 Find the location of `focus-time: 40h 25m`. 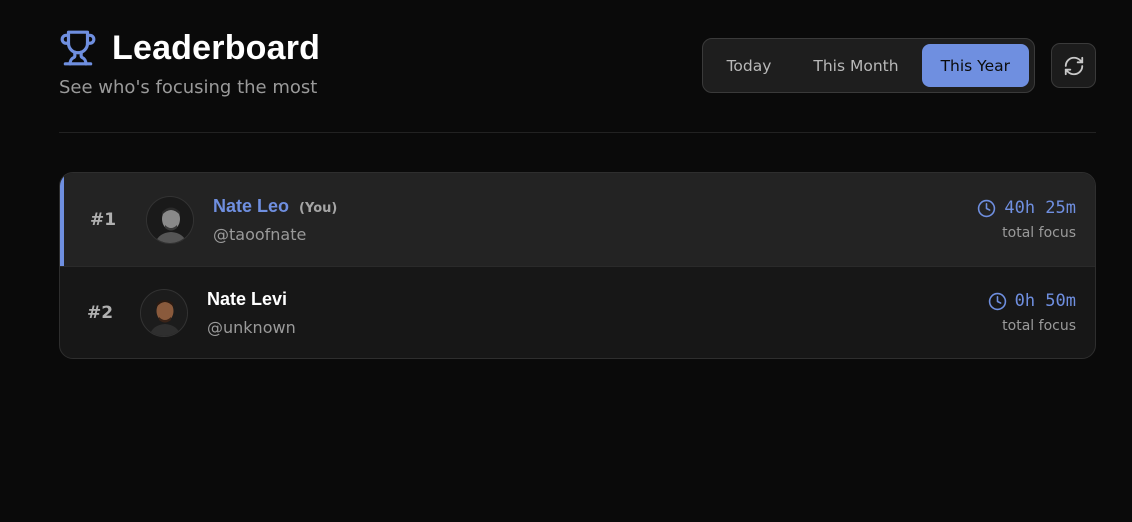

focus-time: 40h 25m is located at coordinates (1040, 208).